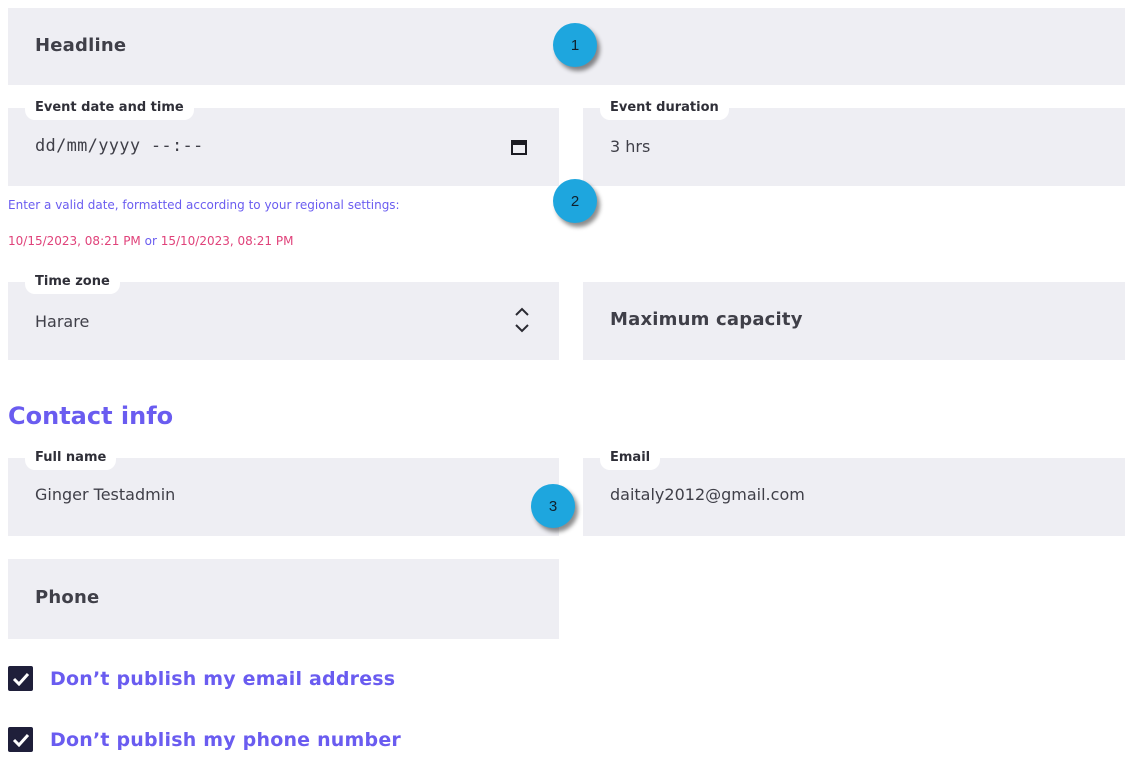  I want to click on date-example-separator: or, so click(150, 241).